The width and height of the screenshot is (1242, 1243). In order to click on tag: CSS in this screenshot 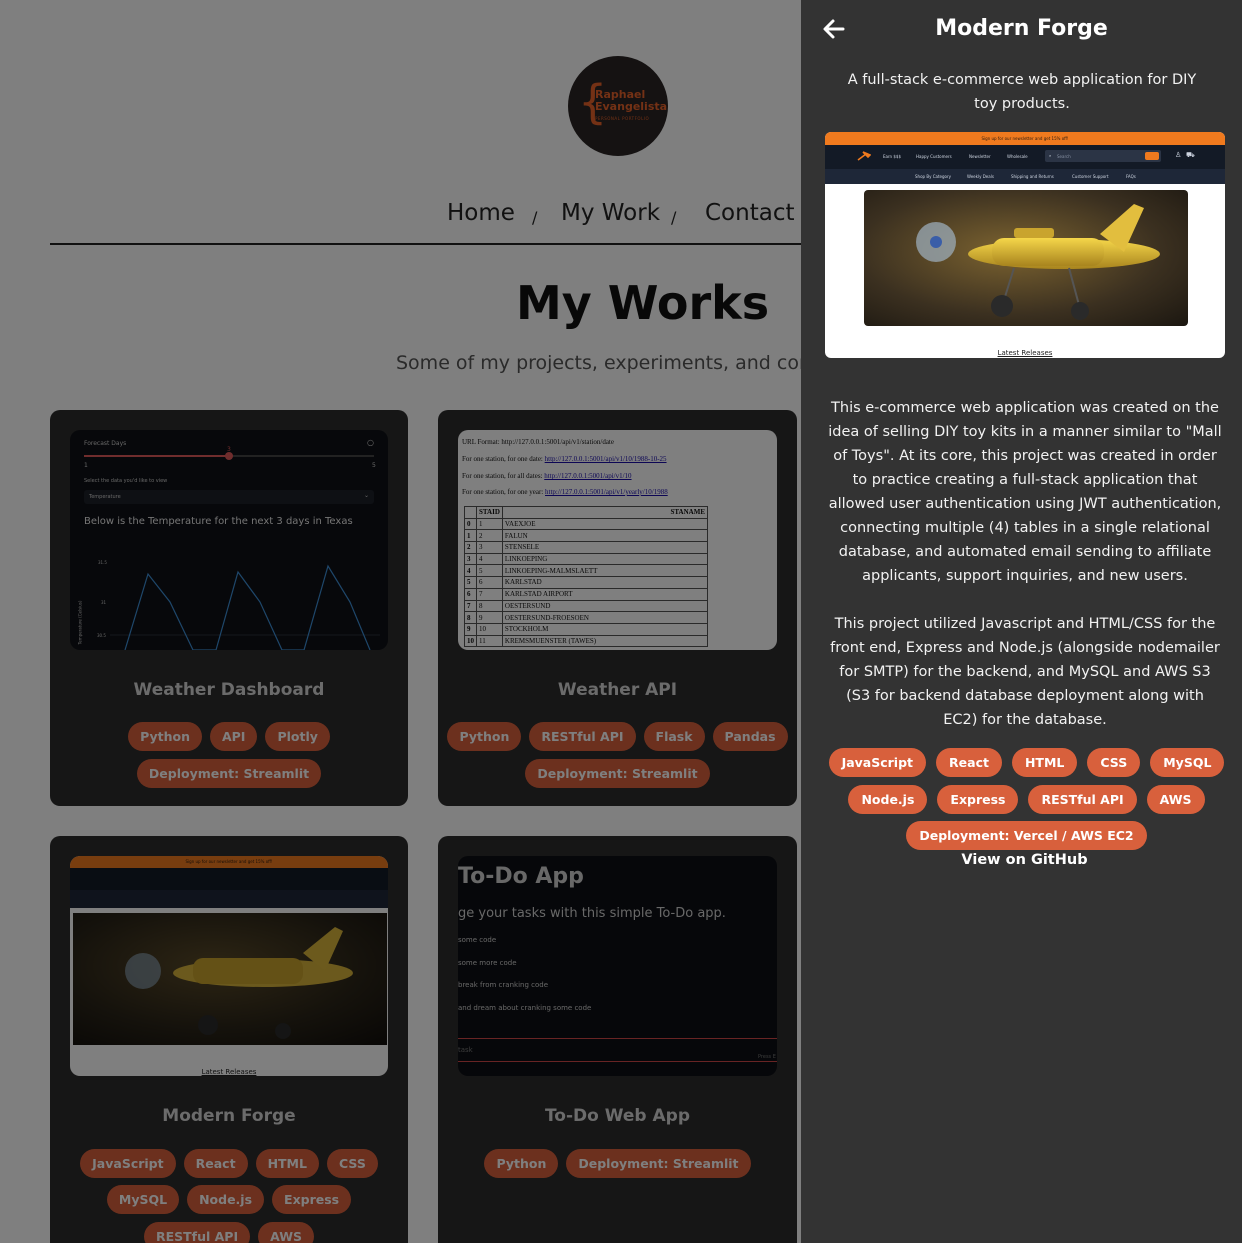, I will do `click(1114, 762)`.